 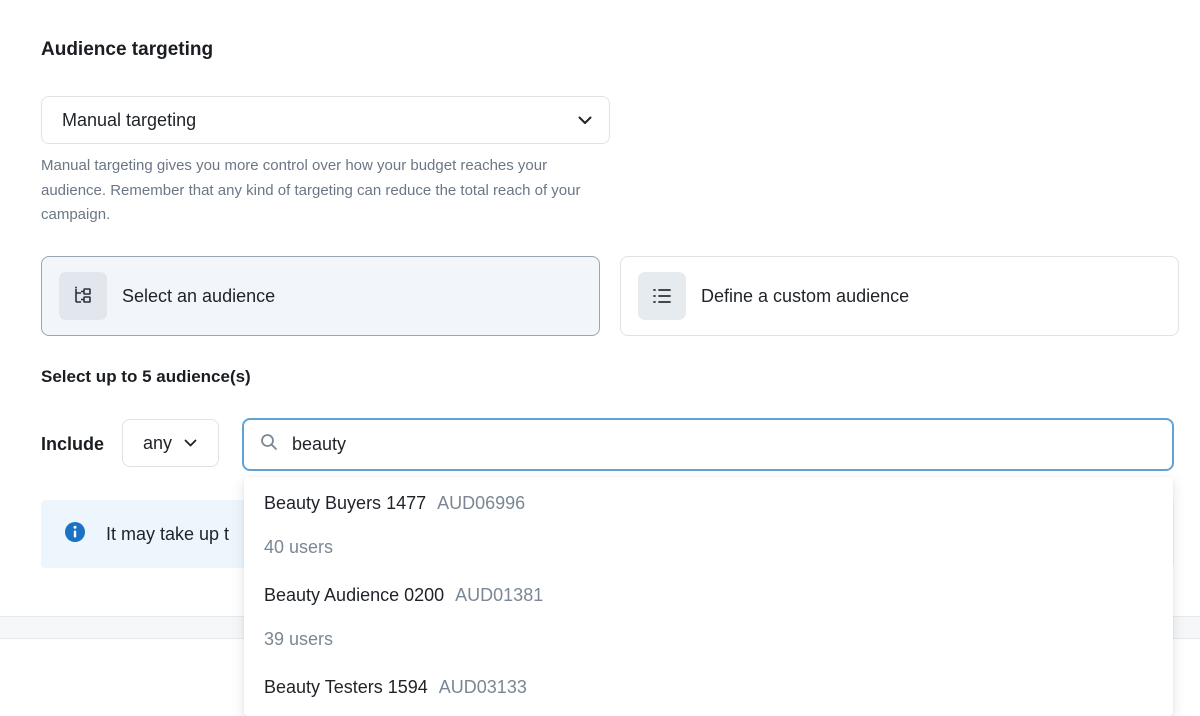 What do you see at coordinates (346, 687) in the screenshot?
I see `audience-option-name: Beauty Testers 1594` at bounding box center [346, 687].